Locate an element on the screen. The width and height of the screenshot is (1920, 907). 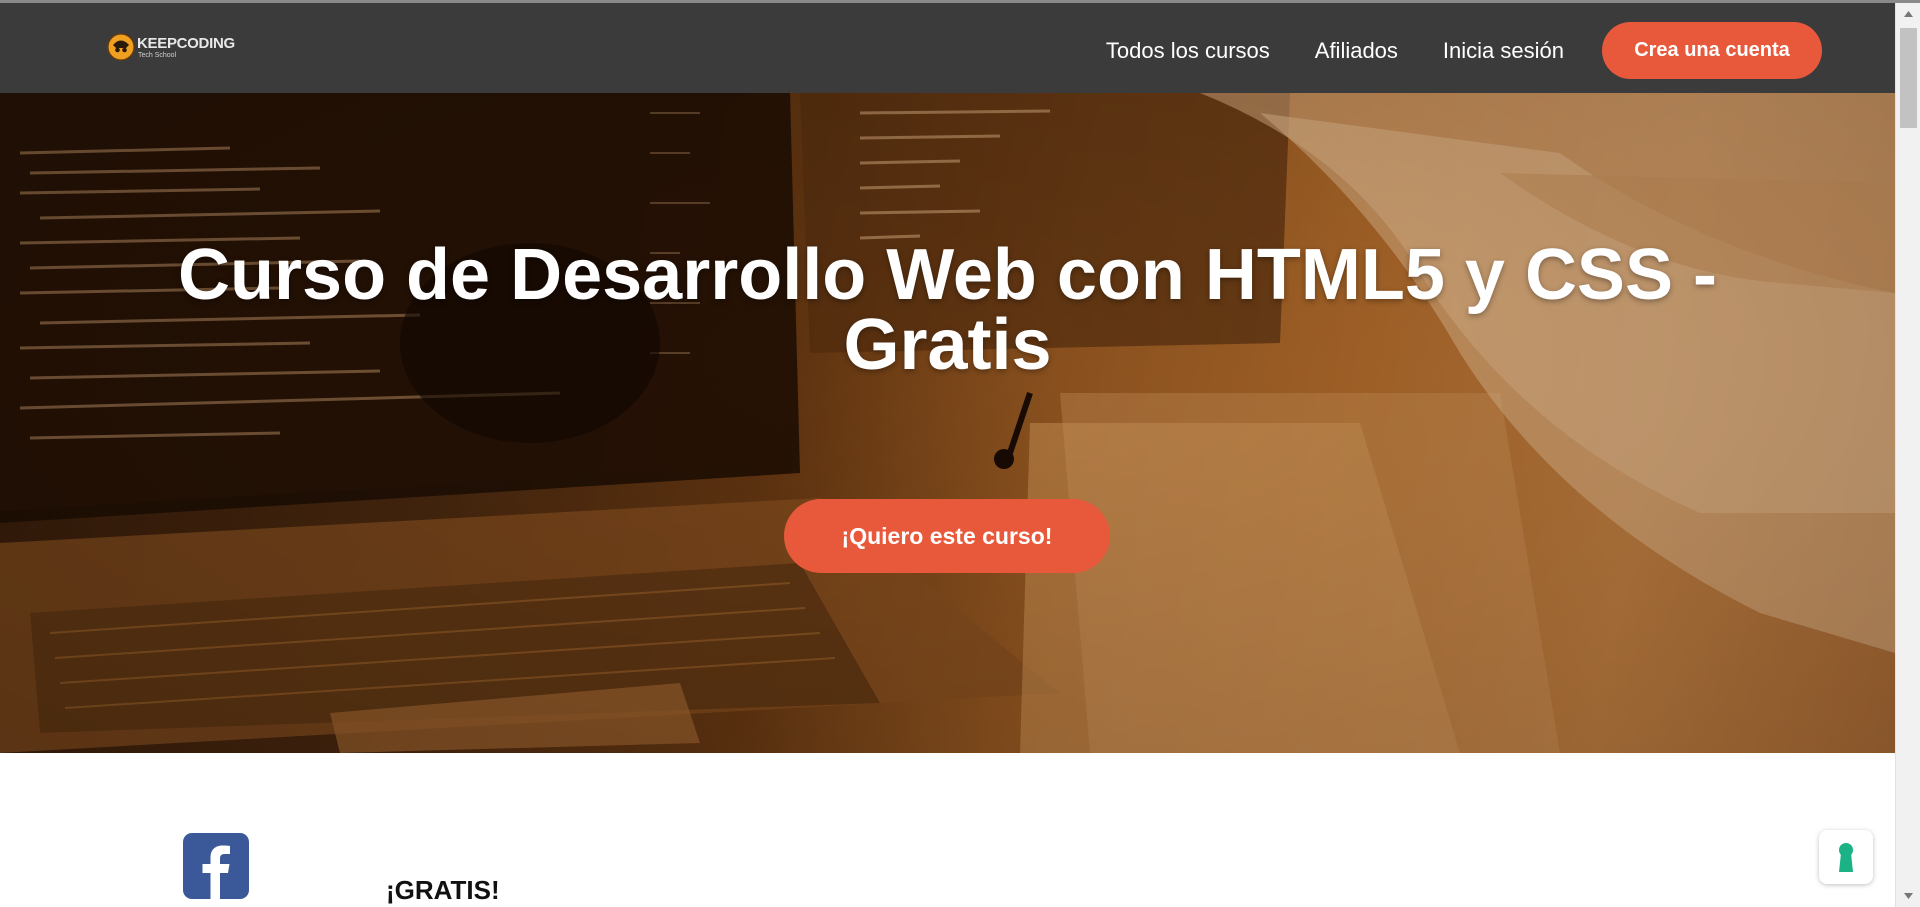
keyhole-lock-icon is located at coordinates (1846, 857).